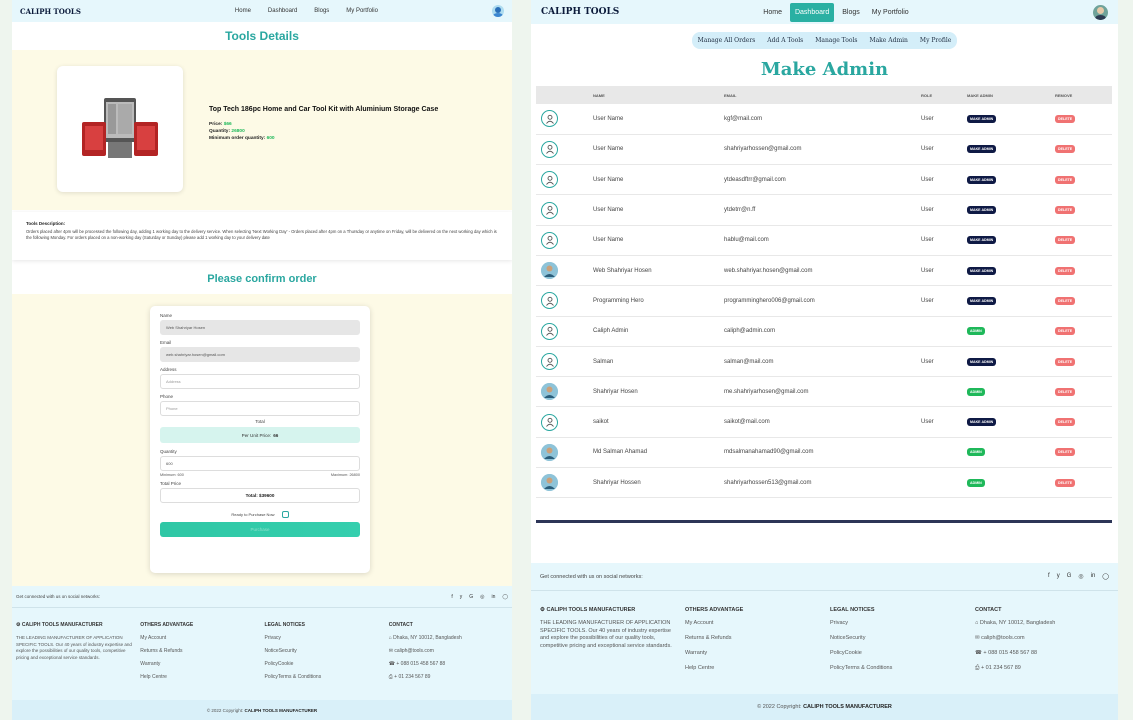 The height and width of the screenshot is (720, 1133). Describe the element at coordinates (260, 327) in the screenshot. I see `name-field: Web Shahriyar Hosen` at that location.